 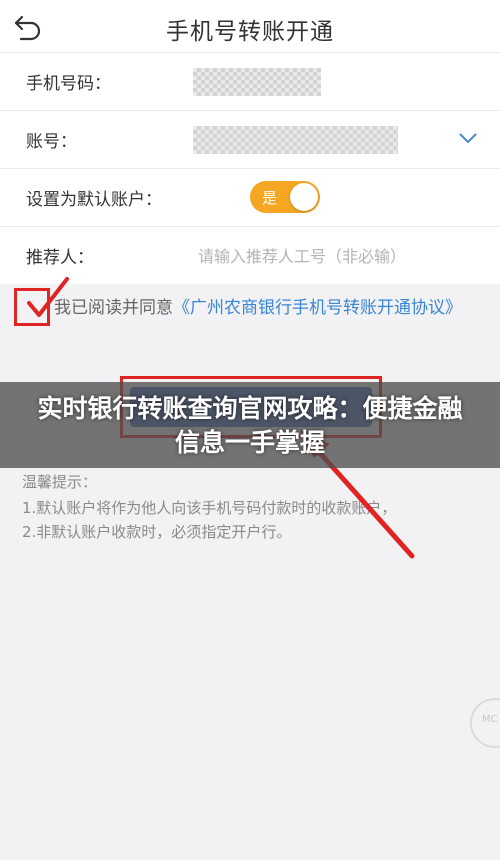 I want to click on referrer-input, so click(x=338, y=256).